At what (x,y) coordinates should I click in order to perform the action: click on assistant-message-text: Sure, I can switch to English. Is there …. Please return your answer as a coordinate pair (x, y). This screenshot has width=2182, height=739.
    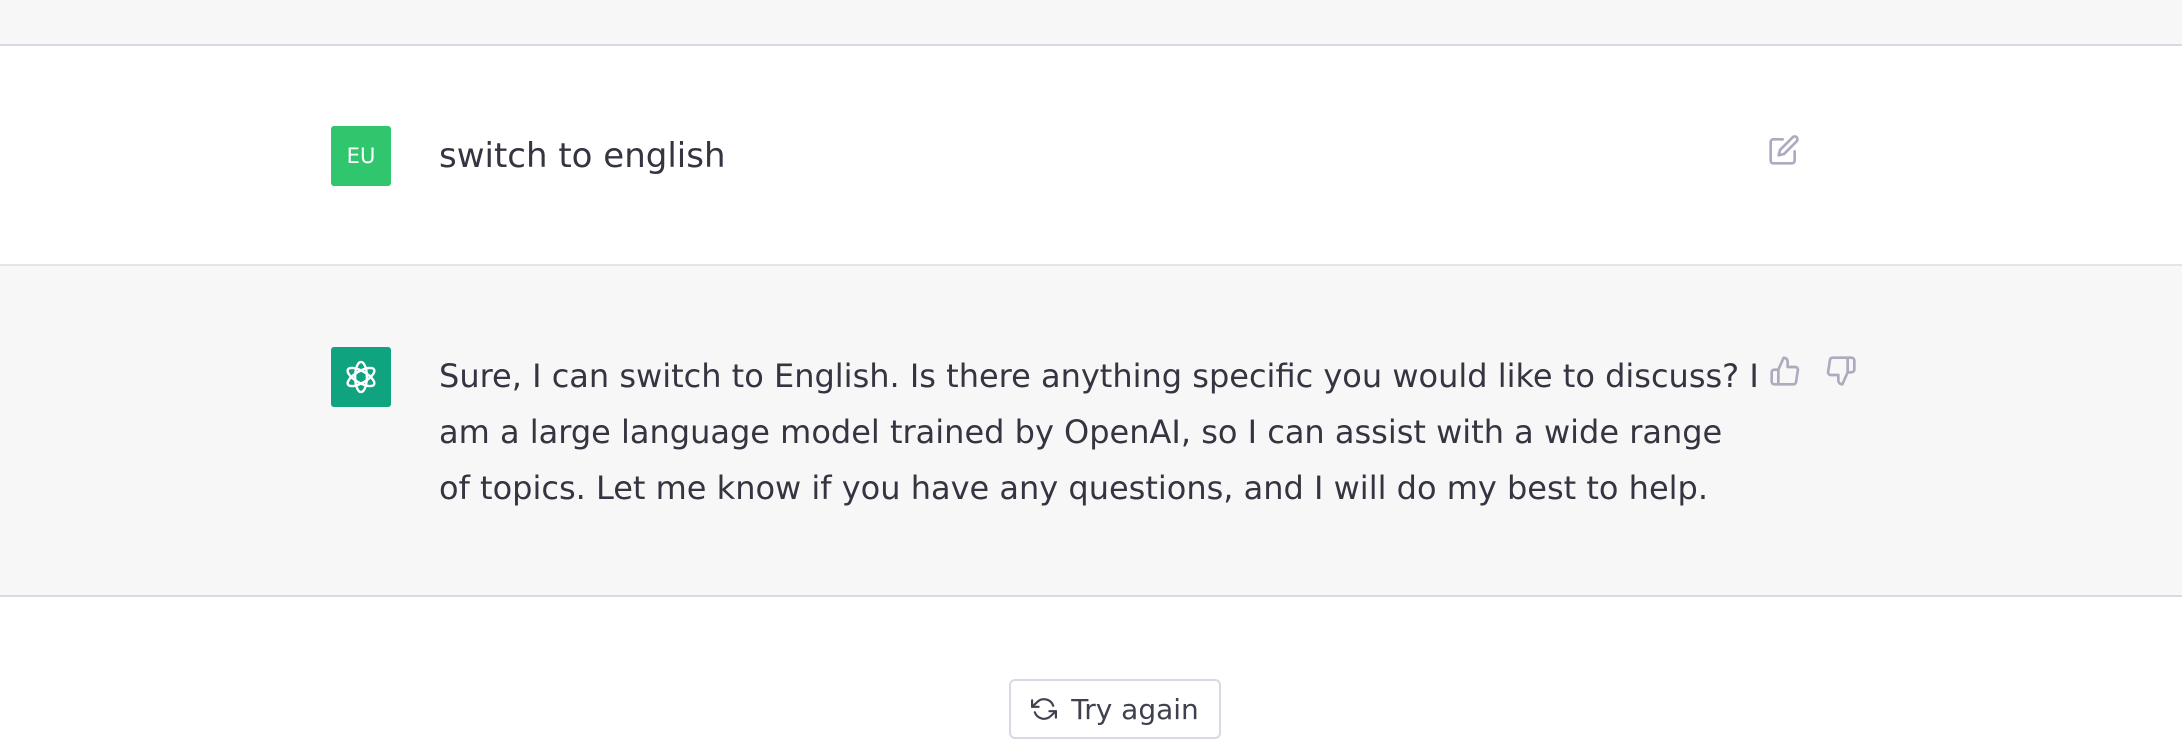
    Looking at the image, I should click on (1099, 432).